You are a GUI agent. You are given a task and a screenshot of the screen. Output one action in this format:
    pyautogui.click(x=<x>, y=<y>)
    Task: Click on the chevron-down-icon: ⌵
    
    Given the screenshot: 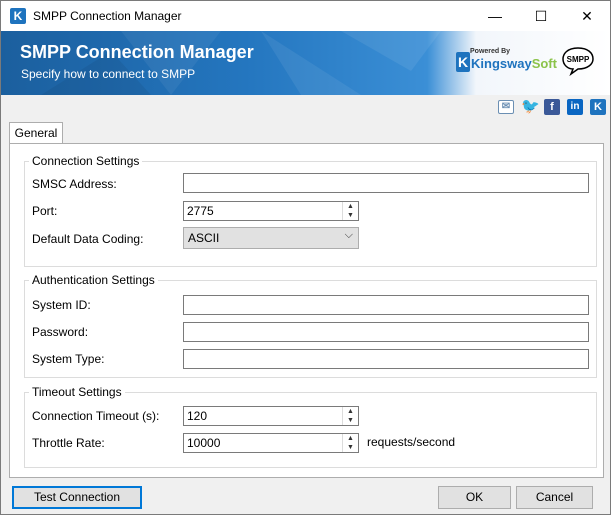 What is the action you would take?
    pyautogui.click(x=348, y=235)
    